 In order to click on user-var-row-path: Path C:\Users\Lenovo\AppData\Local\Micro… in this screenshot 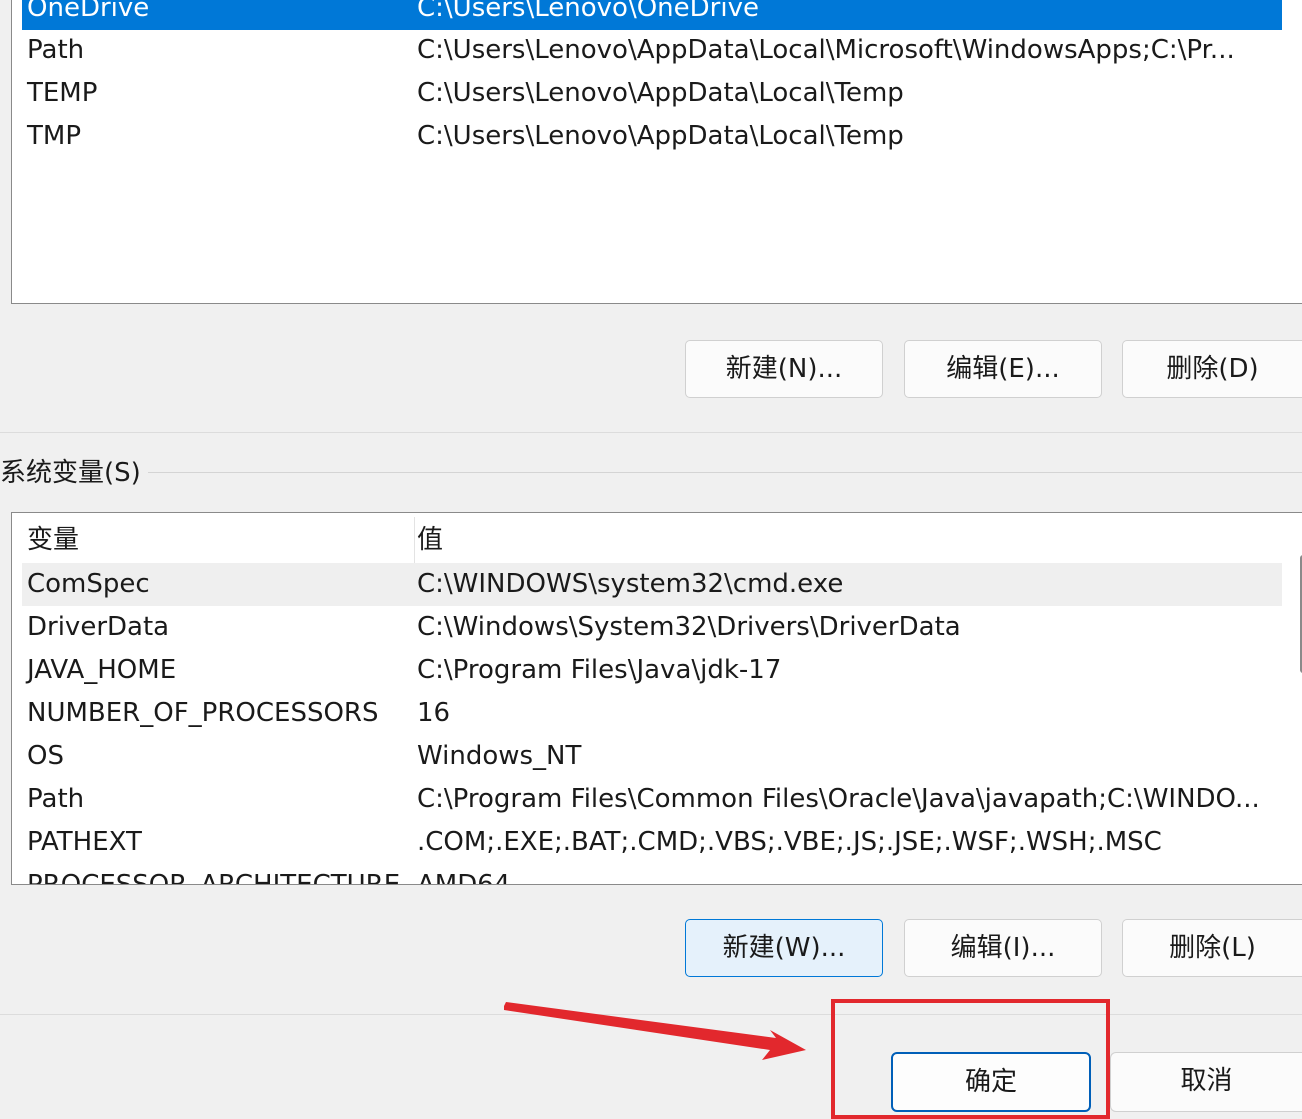, I will do `click(652, 50)`.